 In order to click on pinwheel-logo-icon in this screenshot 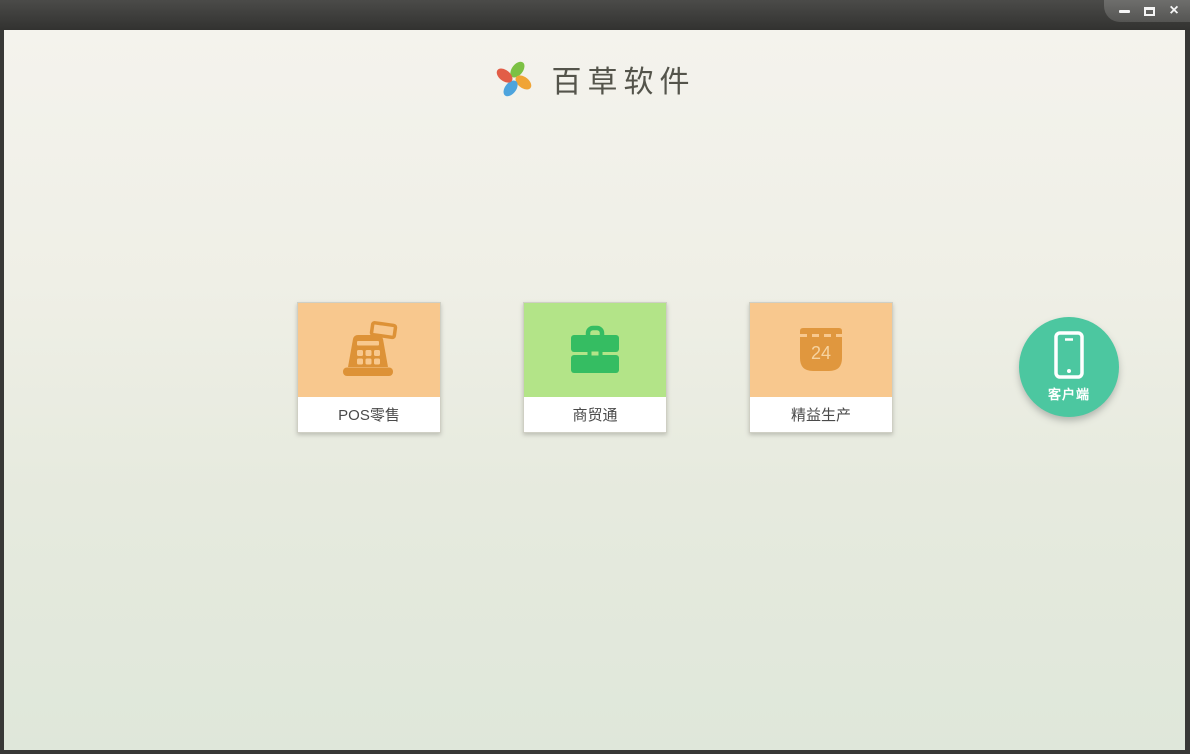, I will do `click(513, 79)`.